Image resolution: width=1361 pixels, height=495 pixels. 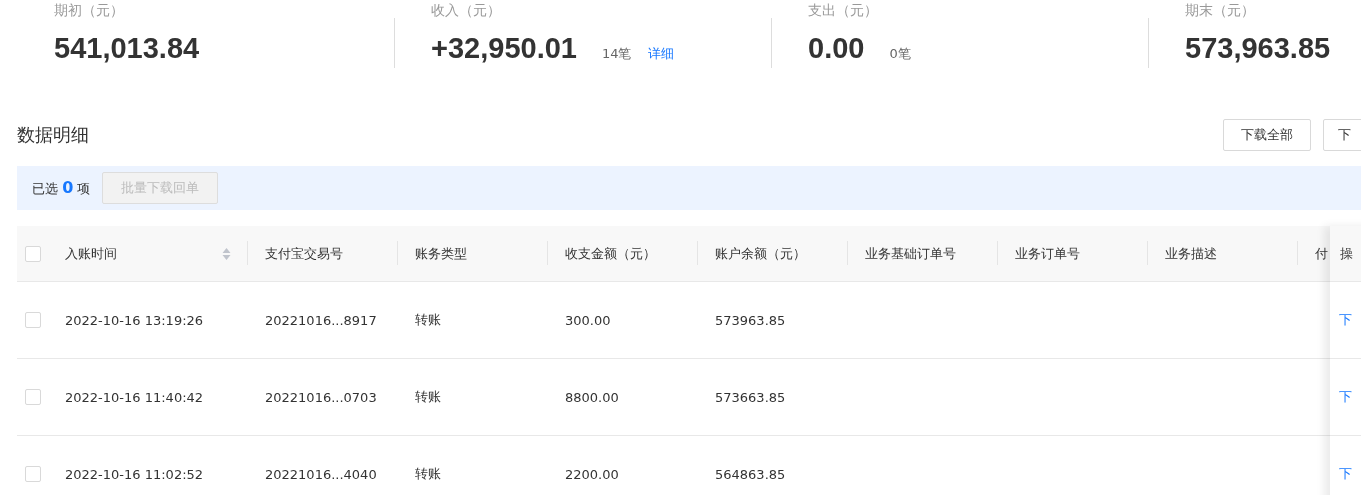 I want to click on stat-value: 541,013.84, so click(x=127, y=48).